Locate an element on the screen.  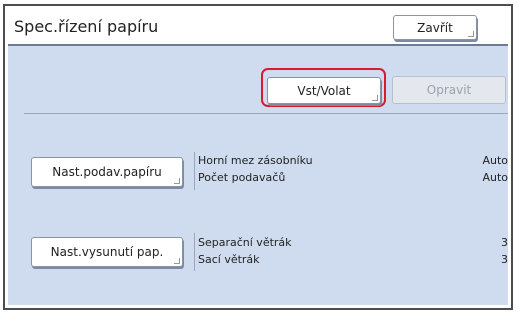
feed-count-label: Počet podavačů is located at coordinates (242, 177).